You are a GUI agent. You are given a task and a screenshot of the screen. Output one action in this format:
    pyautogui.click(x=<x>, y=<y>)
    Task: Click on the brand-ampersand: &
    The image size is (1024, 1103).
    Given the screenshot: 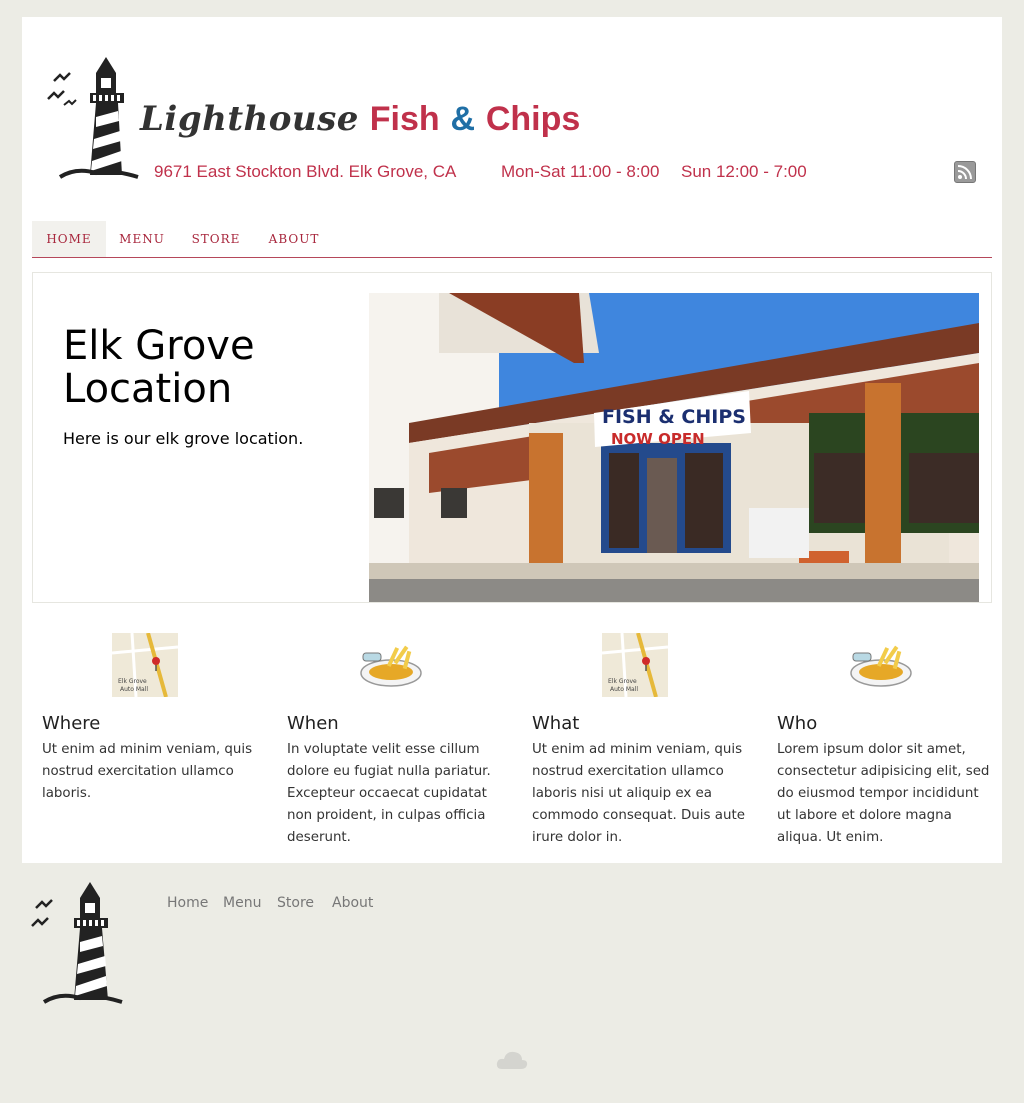 What is the action you would take?
    pyautogui.click(x=463, y=119)
    